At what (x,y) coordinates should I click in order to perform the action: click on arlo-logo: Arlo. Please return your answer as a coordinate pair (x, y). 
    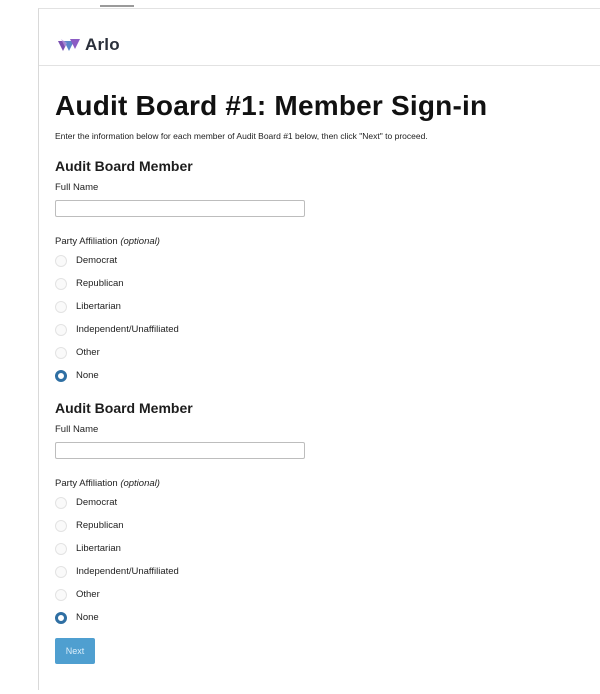
    Looking at the image, I should click on (88, 45).